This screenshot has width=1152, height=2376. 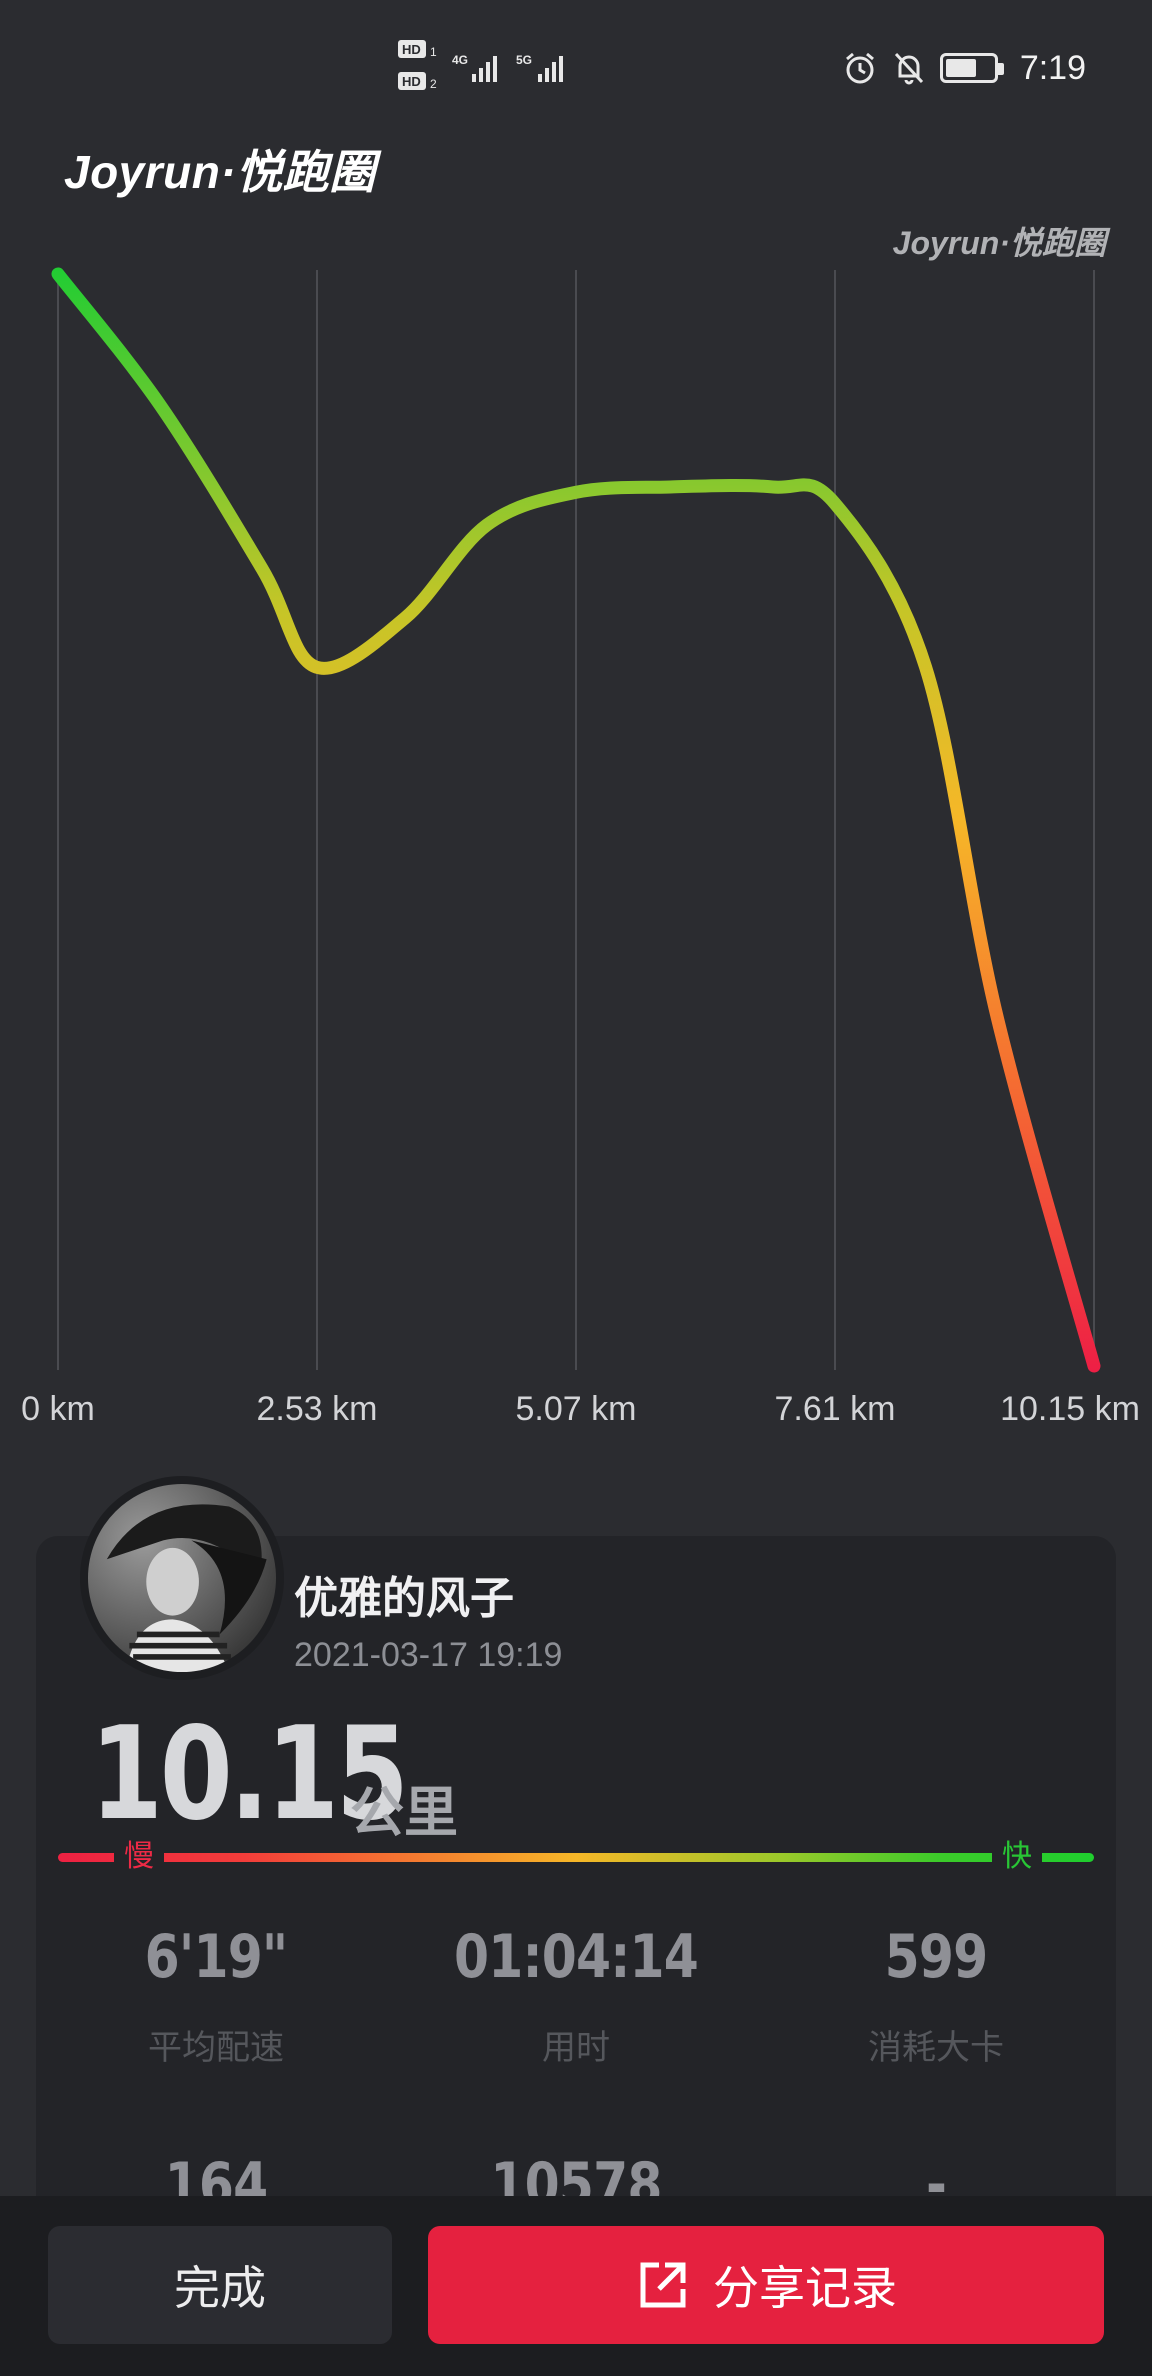 What do you see at coordinates (576, 1409) in the screenshot?
I see `x-tick-label: 5.07 km` at bounding box center [576, 1409].